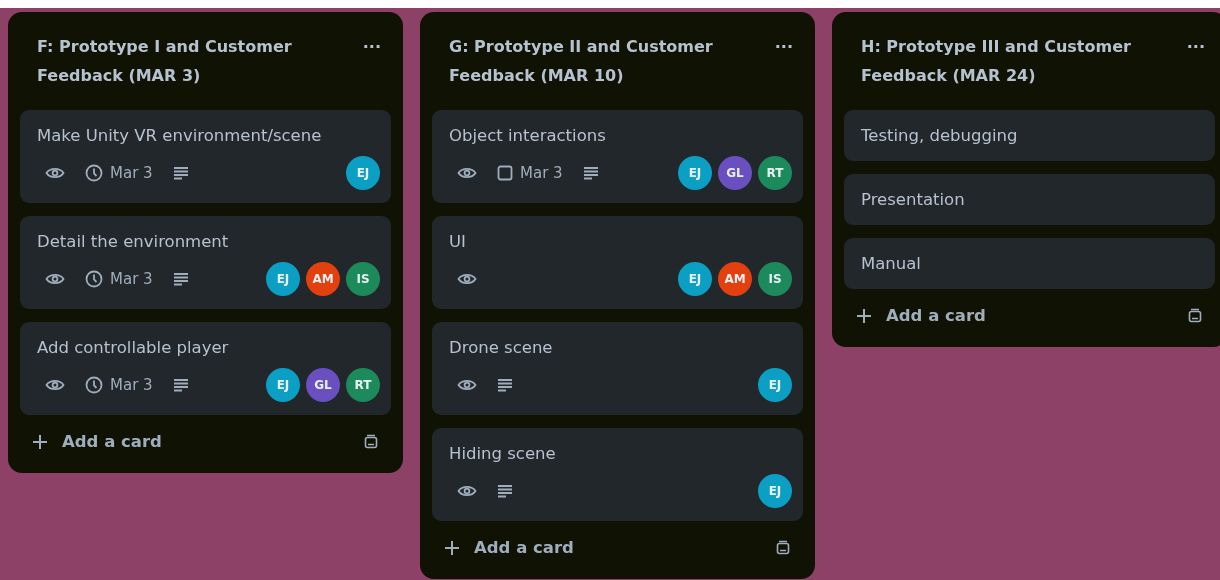 The image size is (1220, 580). I want to click on card-title: Hiding scene, so click(503, 454).